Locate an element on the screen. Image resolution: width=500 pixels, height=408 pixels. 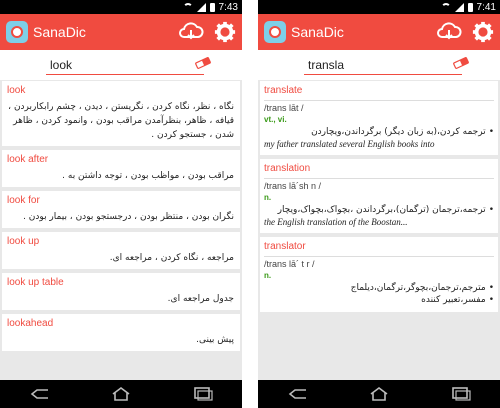
list-item: lookahead پیش بینی. is located at coordinates (121, 332).